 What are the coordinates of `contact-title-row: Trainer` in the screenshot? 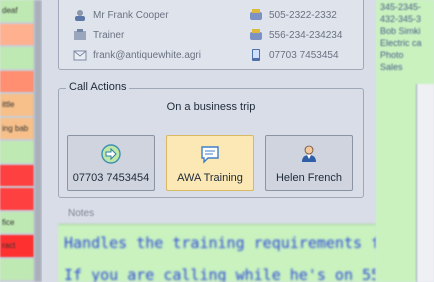 It's located at (98, 35).